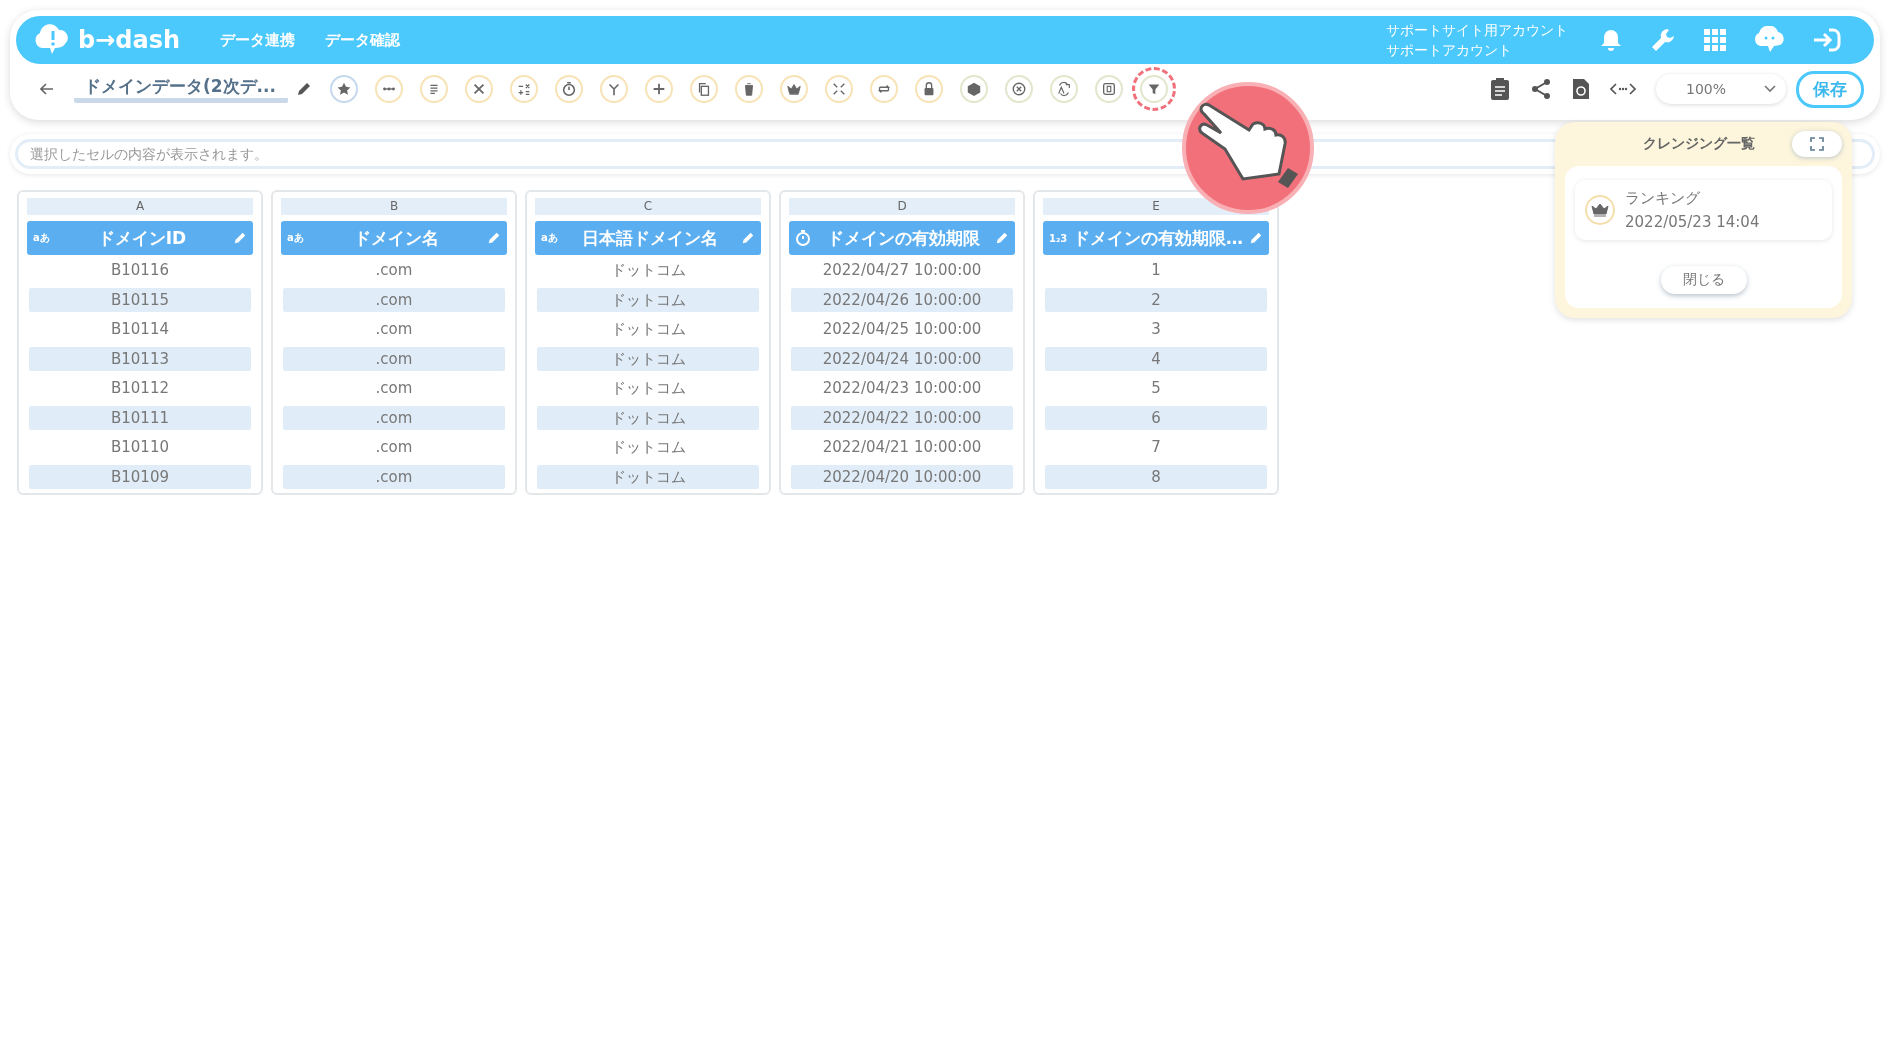 The width and height of the screenshot is (1890, 1063). Describe the element at coordinates (1770, 89) in the screenshot. I see `caret-icon` at that location.